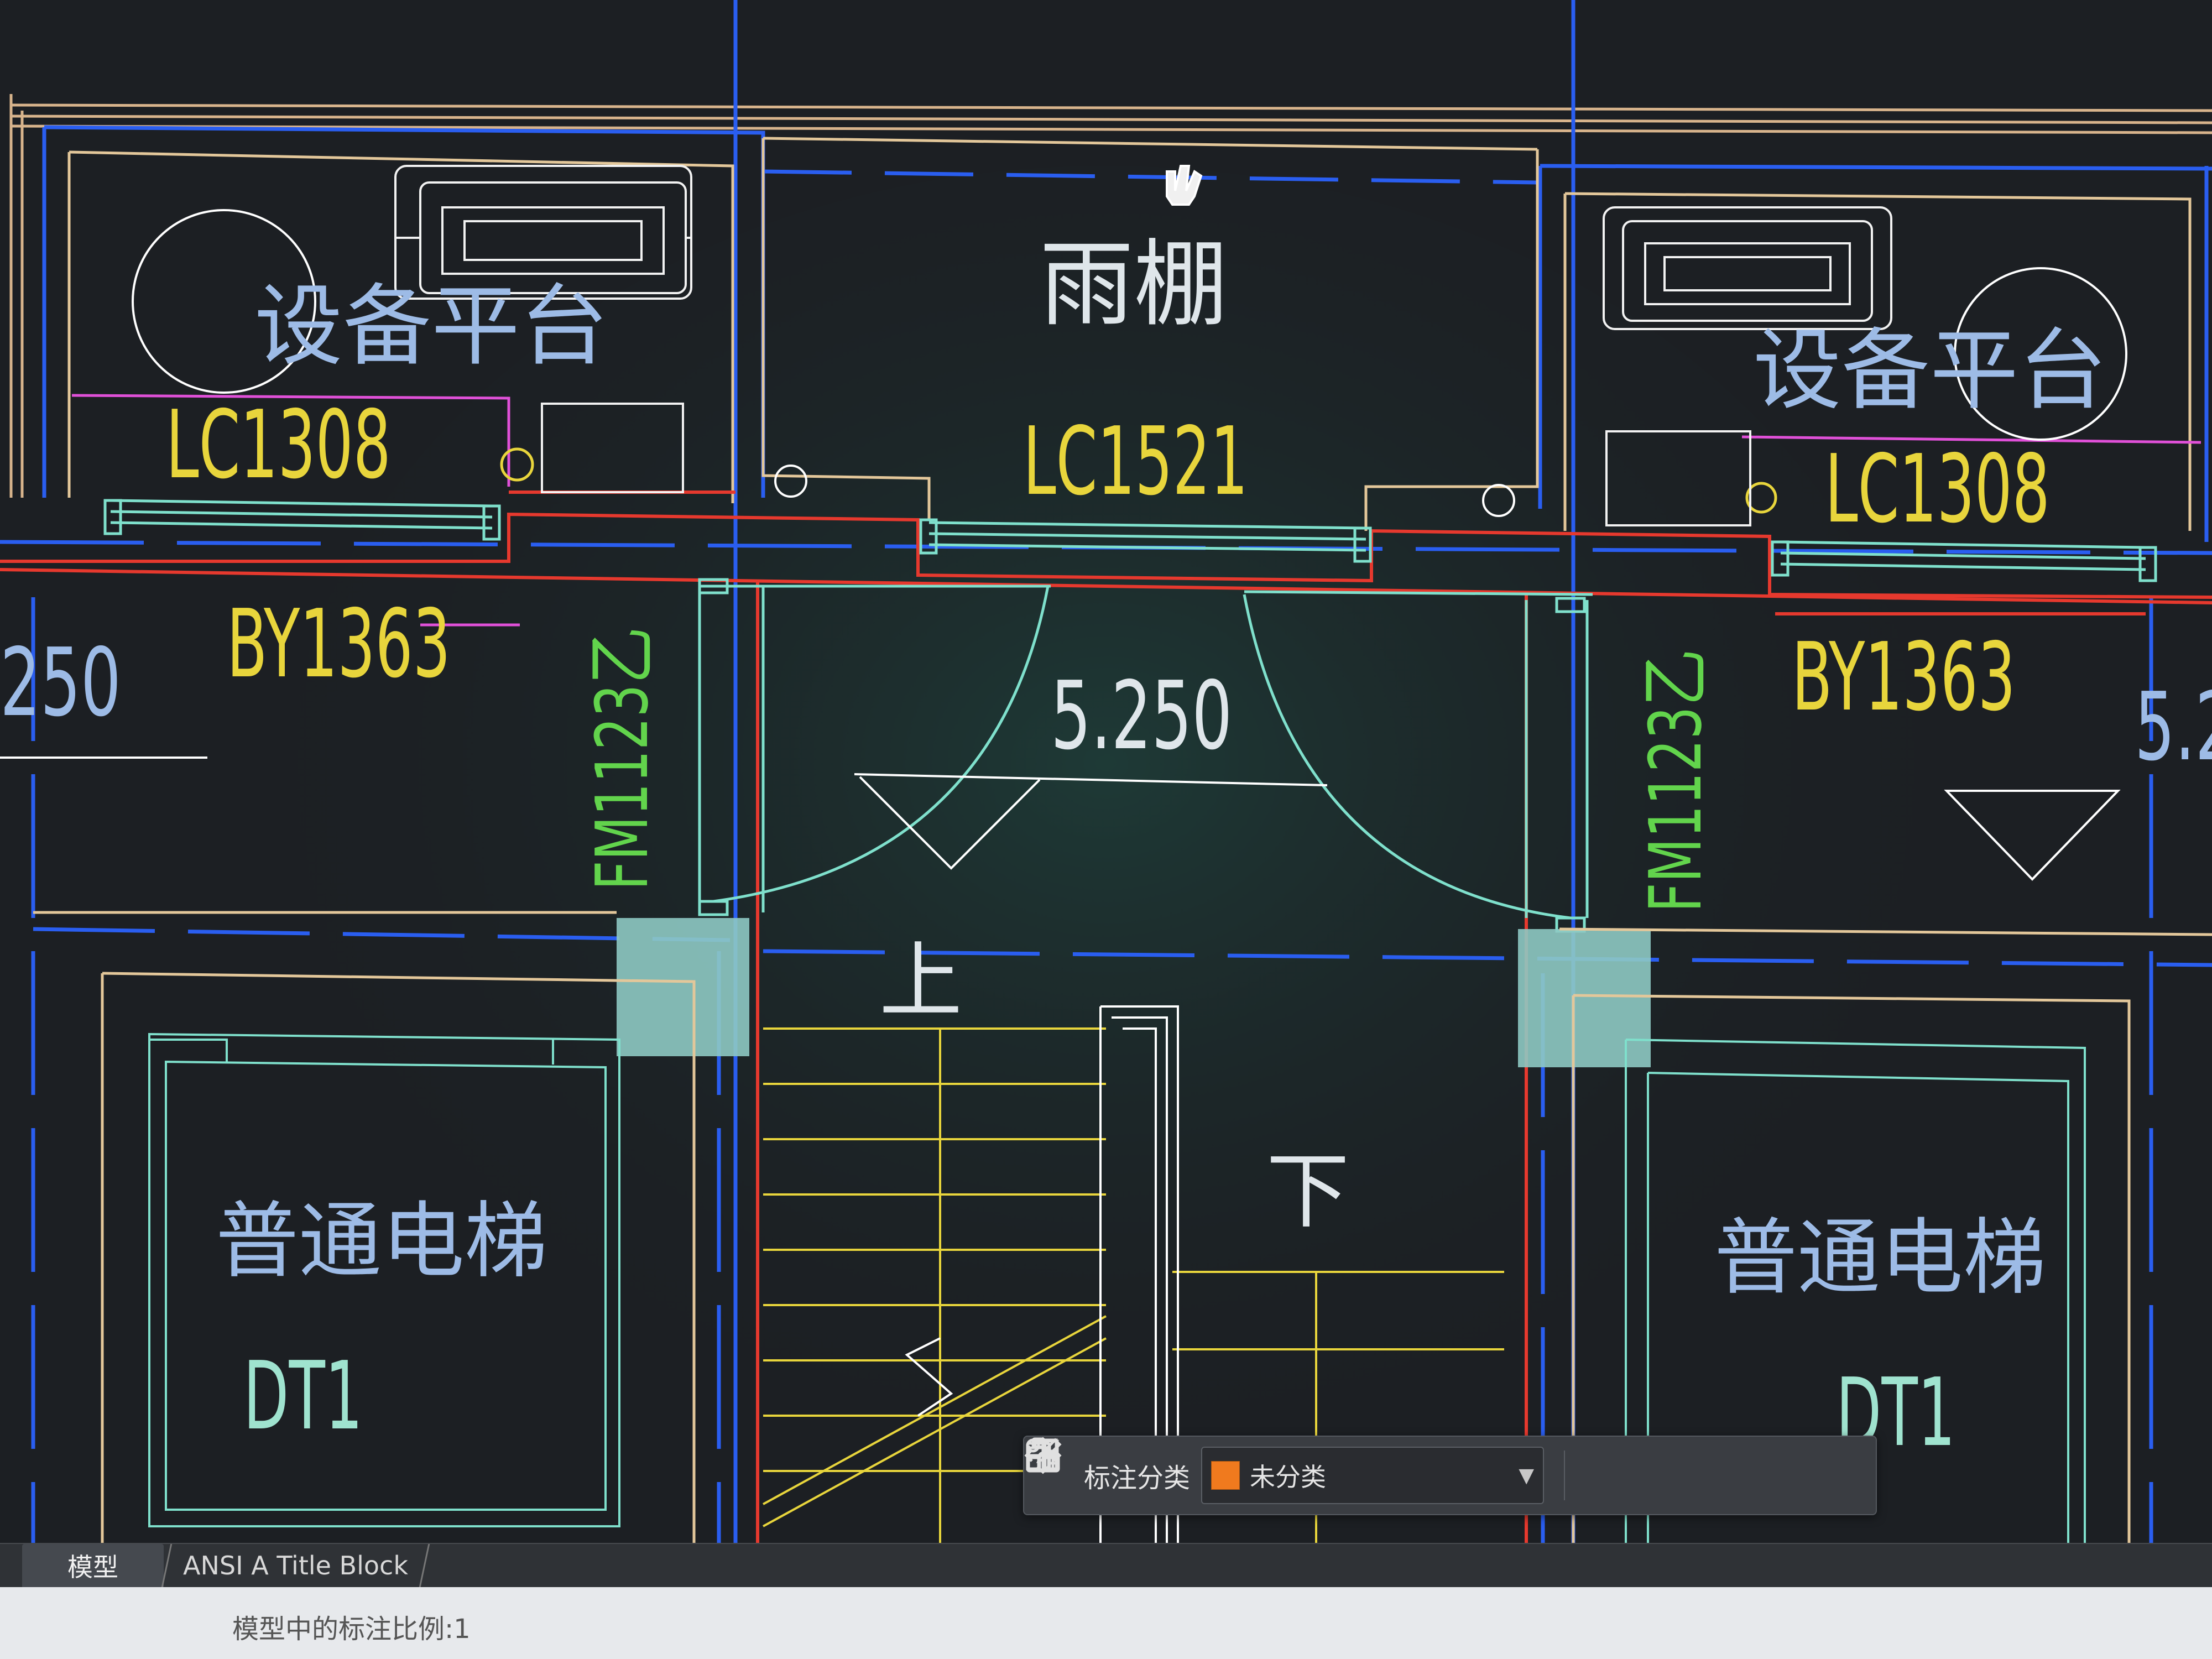 The height and width of the screenshot is (1659, 2212). I want to click on edit-icon, so click(1323, 1471).